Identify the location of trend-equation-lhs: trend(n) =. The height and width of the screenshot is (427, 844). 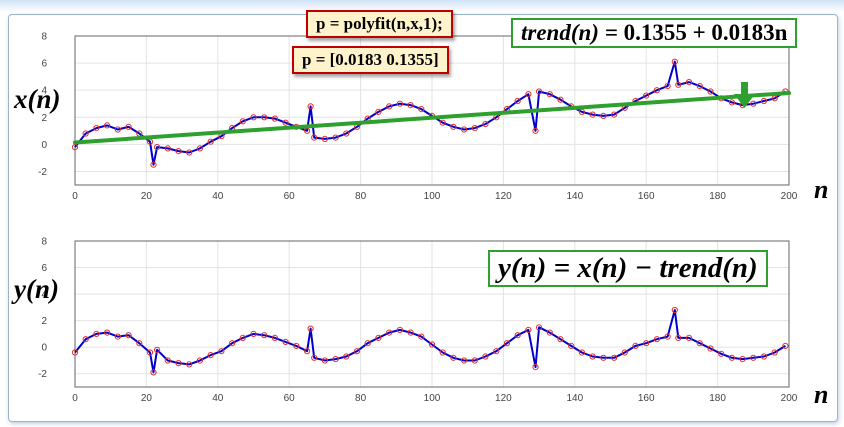
(572, 32).